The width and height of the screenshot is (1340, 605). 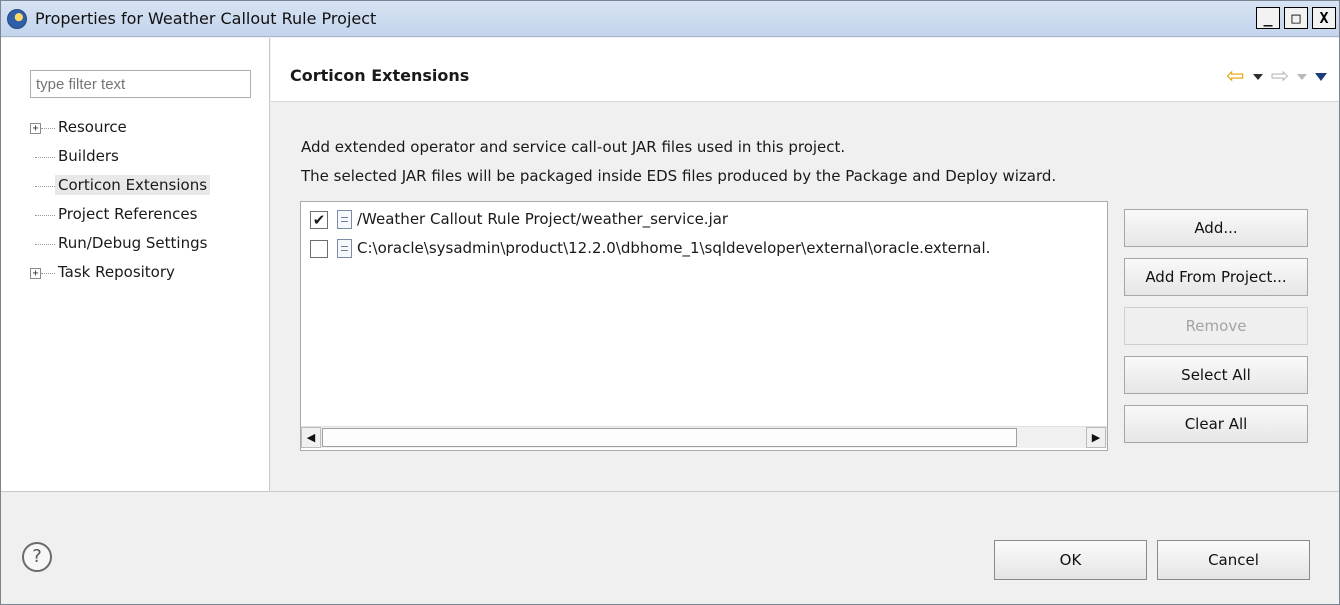 What do you see at coordinates (319, 220) in the screenshot?
I see `jar-checkbox-checked: ✔` at bounding box center [319, 220].